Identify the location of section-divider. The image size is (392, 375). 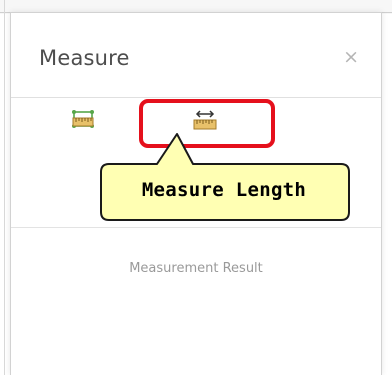
(196, 227).